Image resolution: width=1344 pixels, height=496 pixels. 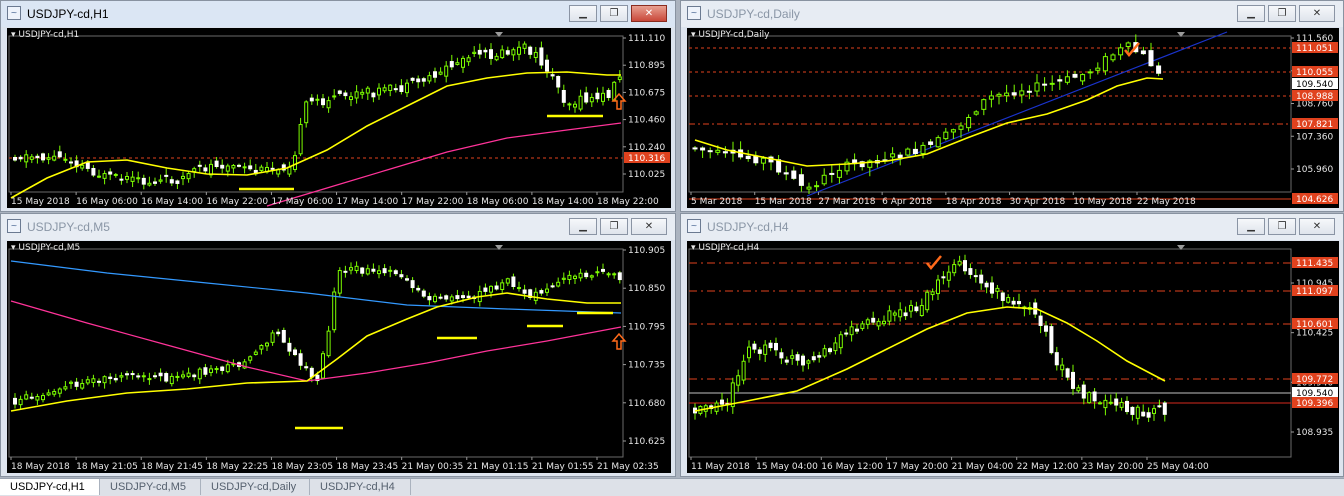 I want to click on window-titlebar: ~ USDJPY-cd,M5 ▁ ❐ ✕, so click(x=338, y=227).